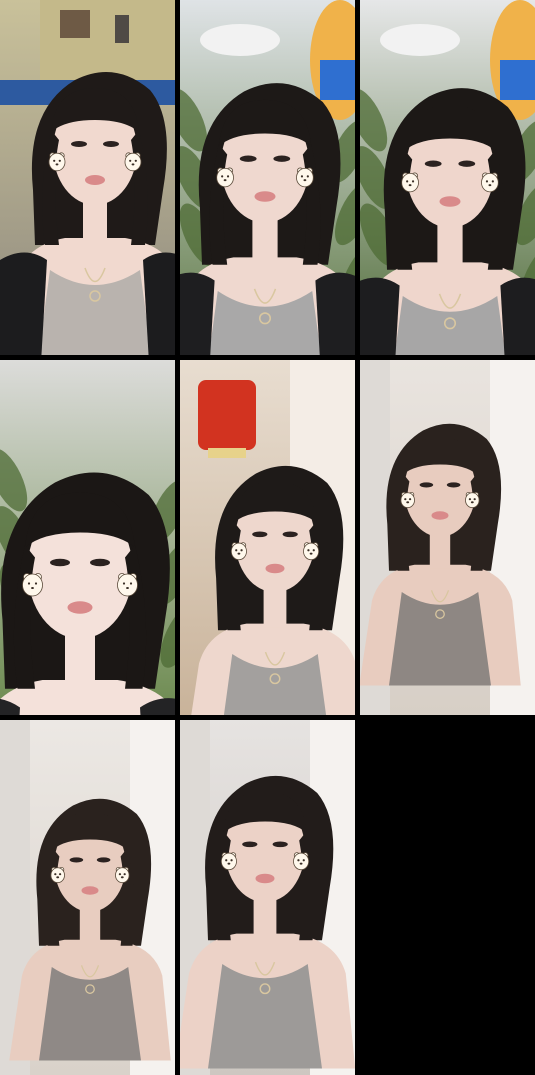 This screenshot has height=1075, width=535. I want to click on empty-tile, so click(447, 897).